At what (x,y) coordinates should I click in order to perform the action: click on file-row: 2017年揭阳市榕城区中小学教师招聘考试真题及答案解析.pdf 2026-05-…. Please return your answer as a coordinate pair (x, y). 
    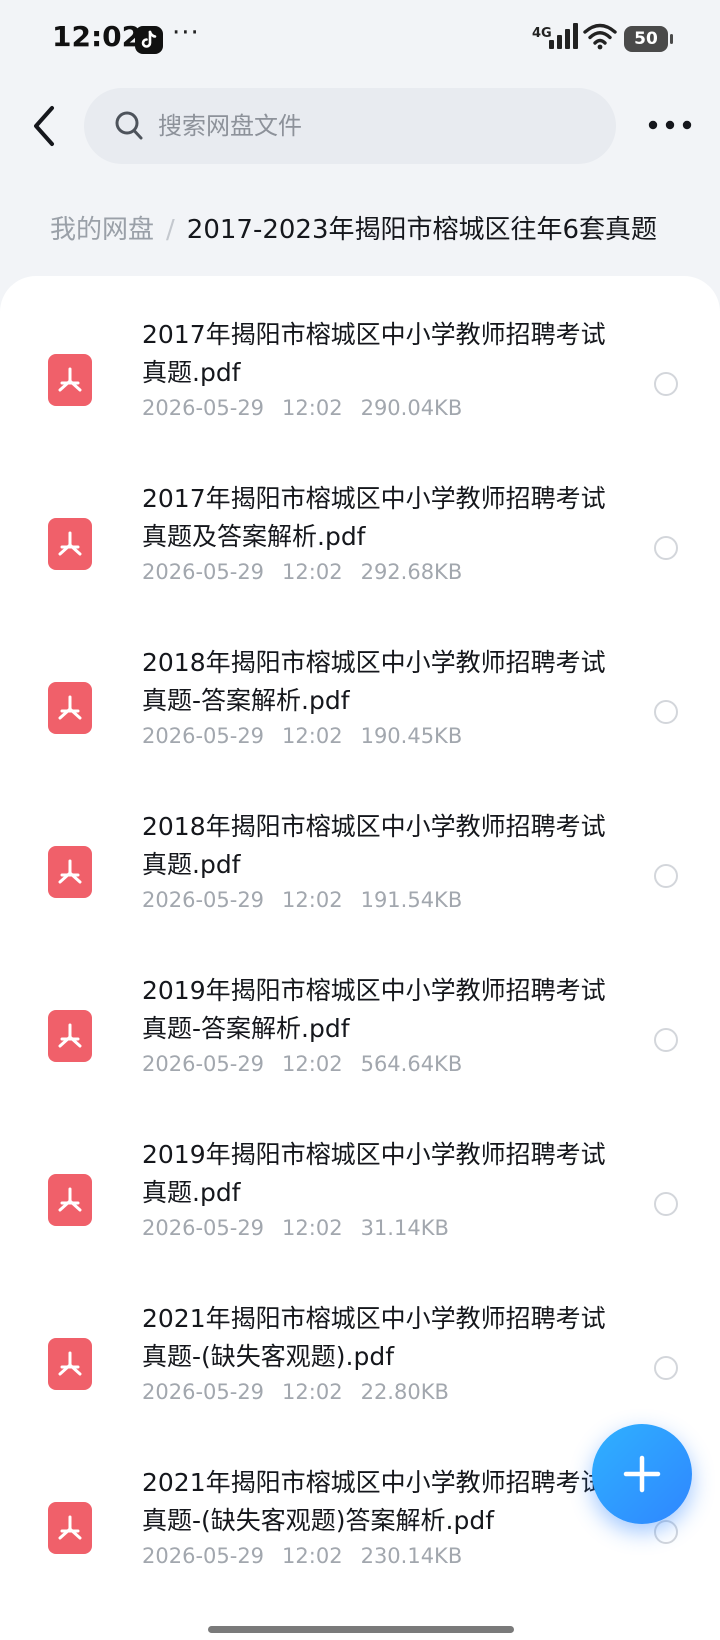
    Looking at the image, I should click on (360, 530).